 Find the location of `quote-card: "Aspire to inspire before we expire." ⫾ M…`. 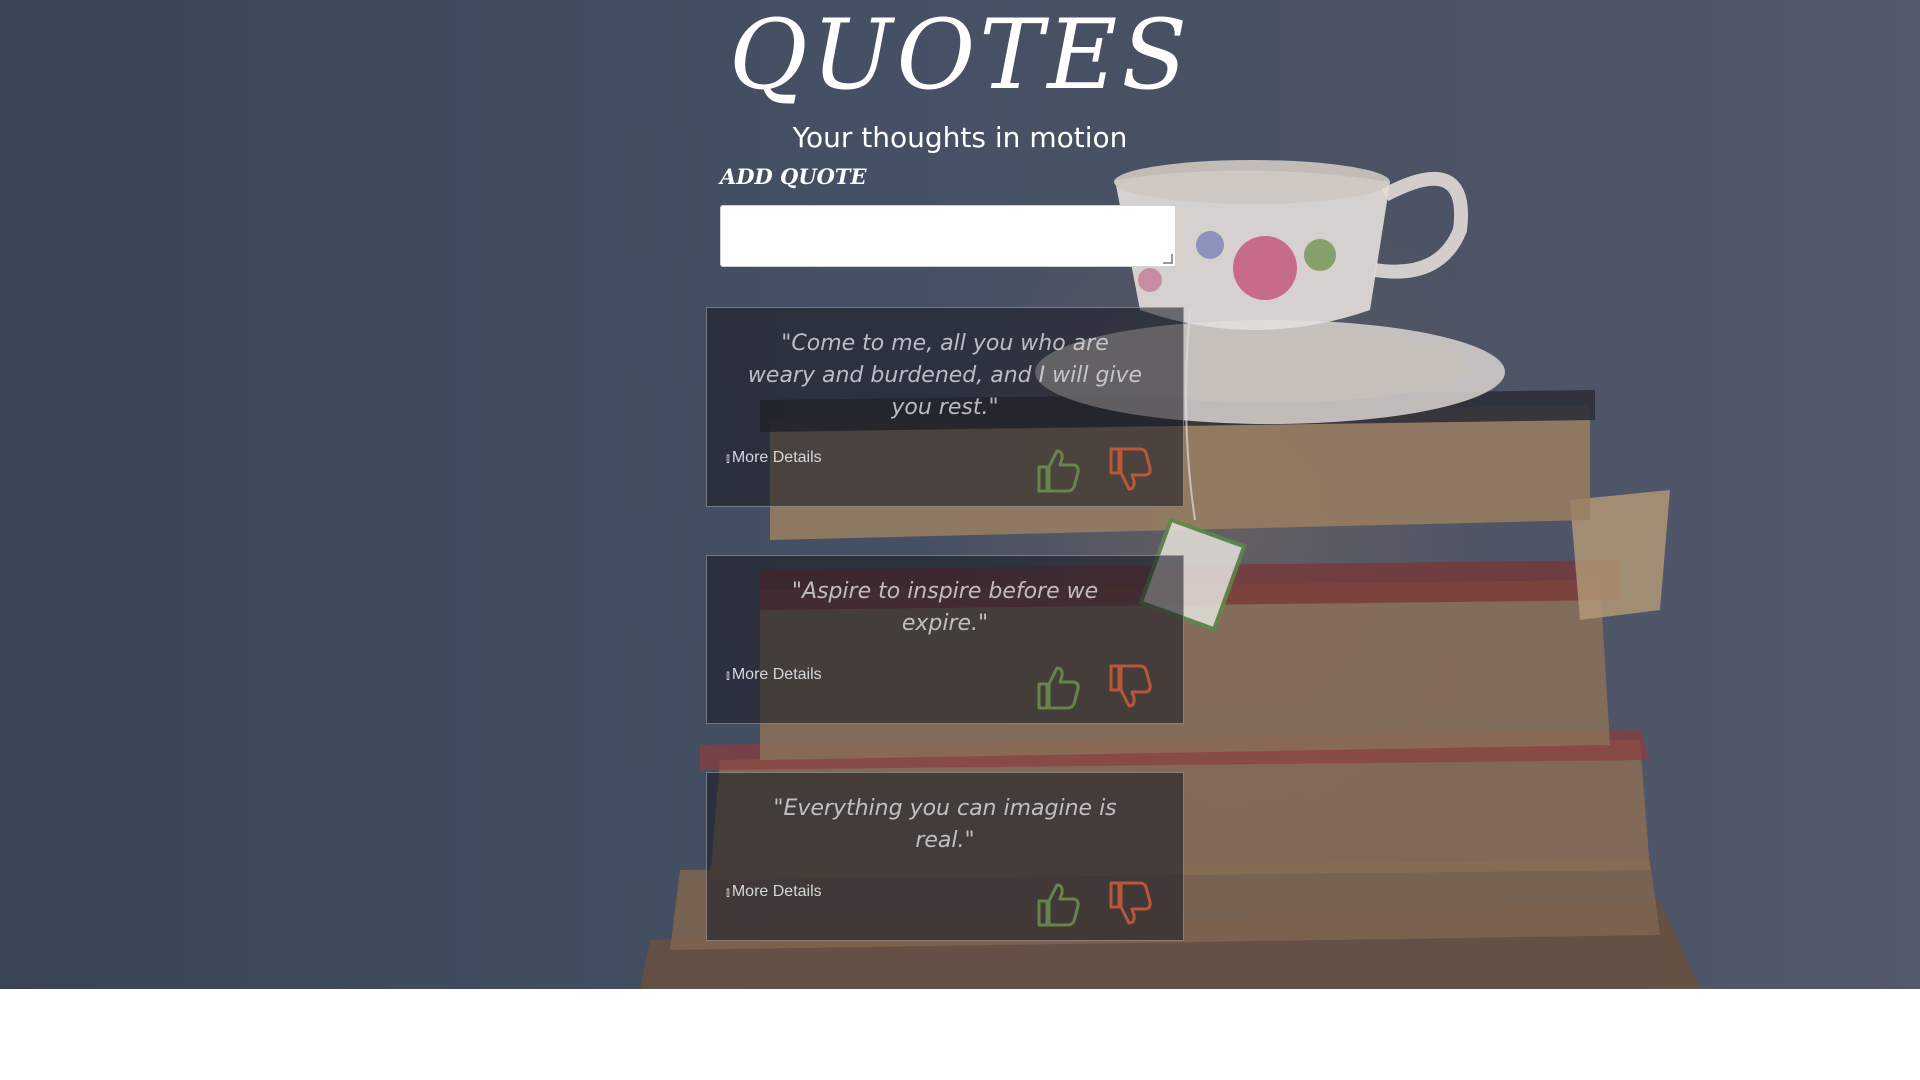

quote-card: "Aspire to inspire before we expire." ⫾ M… is located at coordinates (945, 639).